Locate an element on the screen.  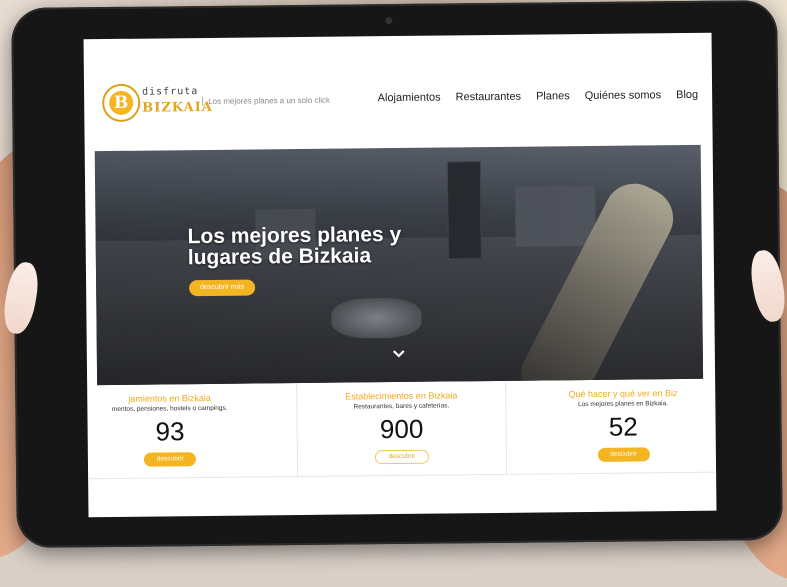
nav-item-restaurantes: Restaurantes is located at coordinates (489, 97).